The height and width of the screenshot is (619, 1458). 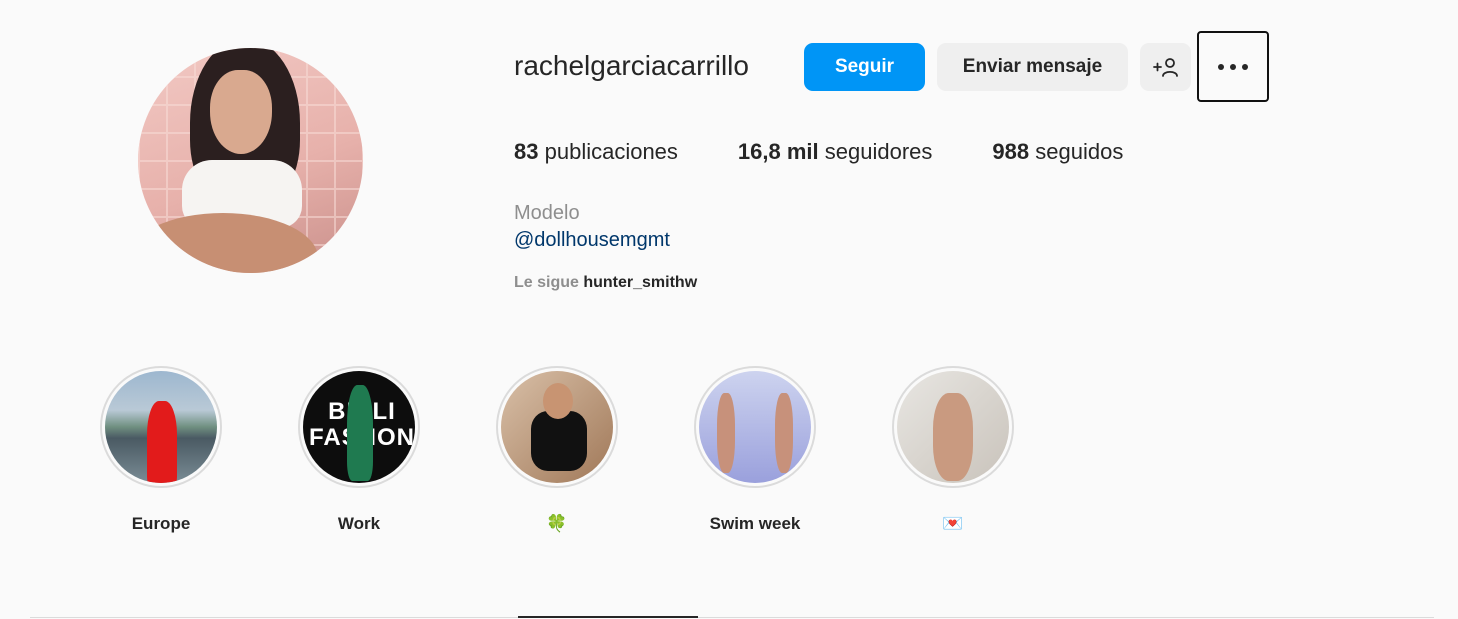 I want to click on highlight-europe: Europe, so click(x=161, y=451).